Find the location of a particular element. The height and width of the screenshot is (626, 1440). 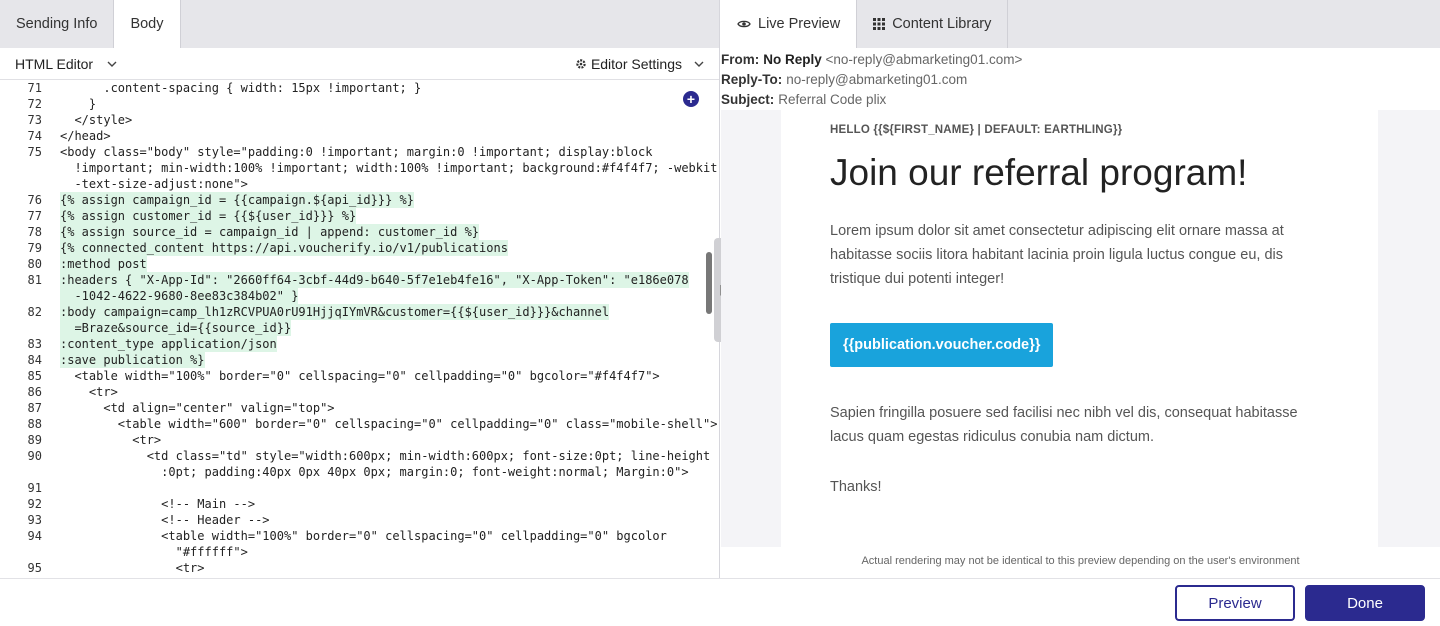

line-number: 71 is located at coordinates (34, 88).